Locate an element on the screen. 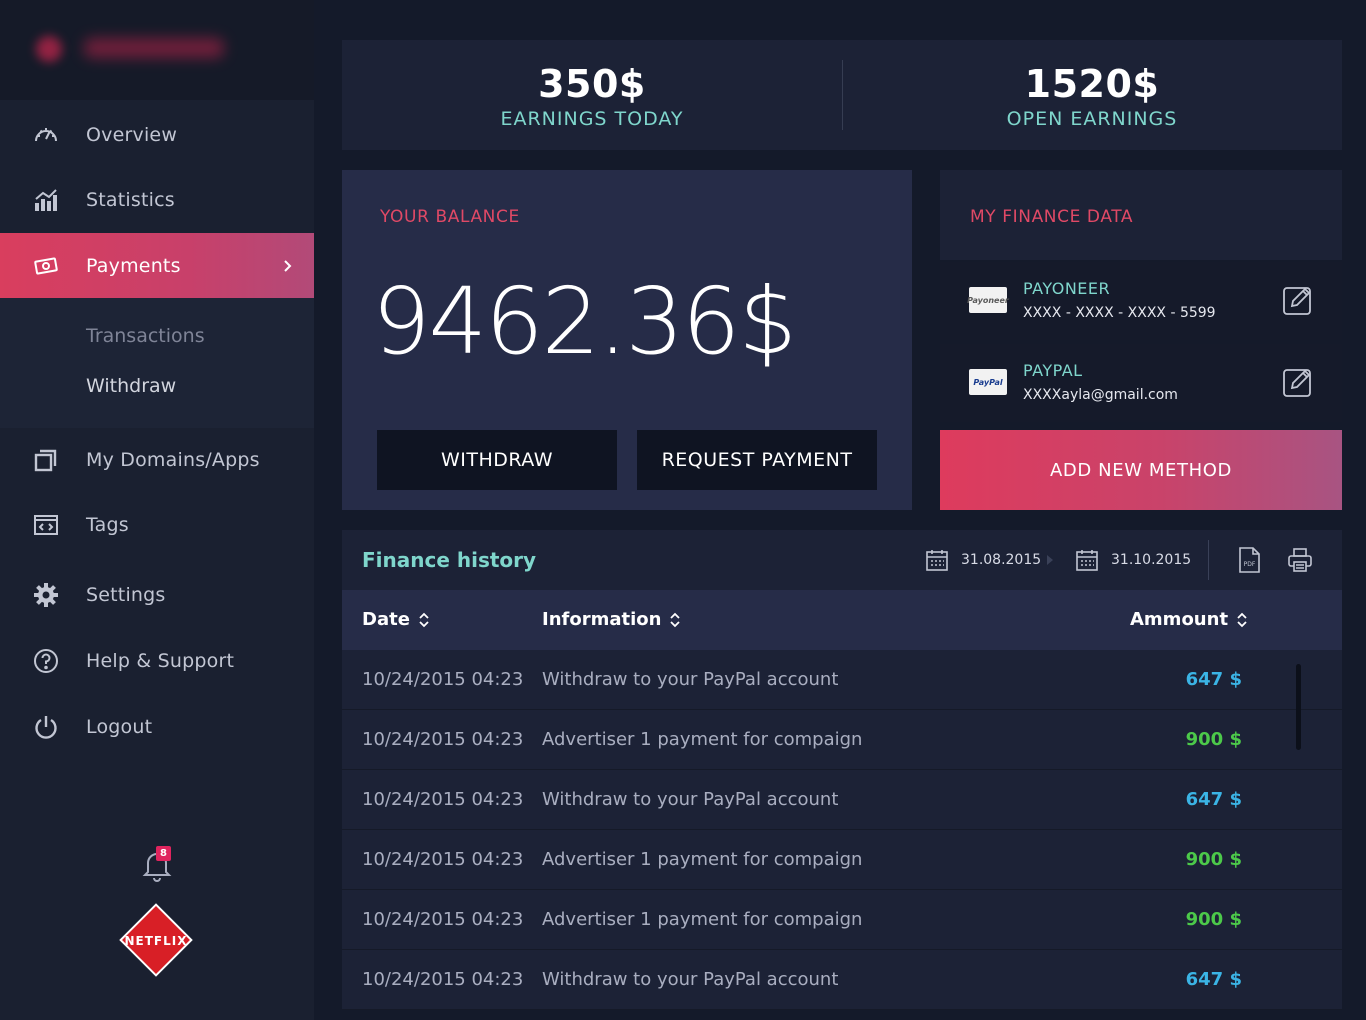  arrow-right-icon is located at coordinates (1050, 560).